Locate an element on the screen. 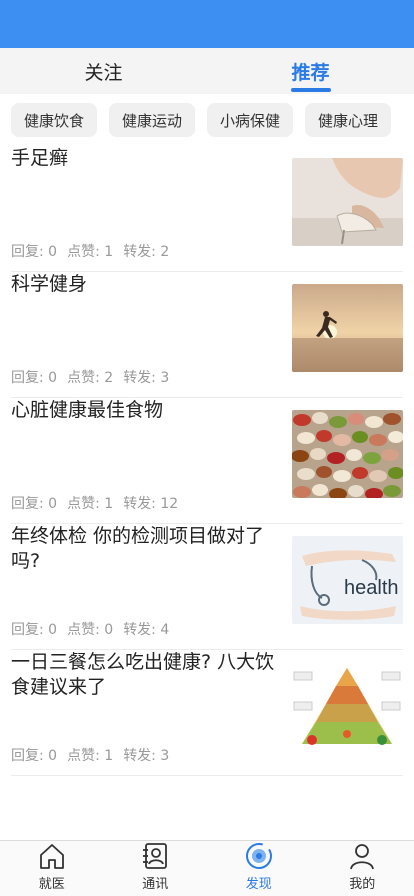 The width and height of the screenshot is (414, 896). food-pyramid-photo is located at coordinates (347, 706).